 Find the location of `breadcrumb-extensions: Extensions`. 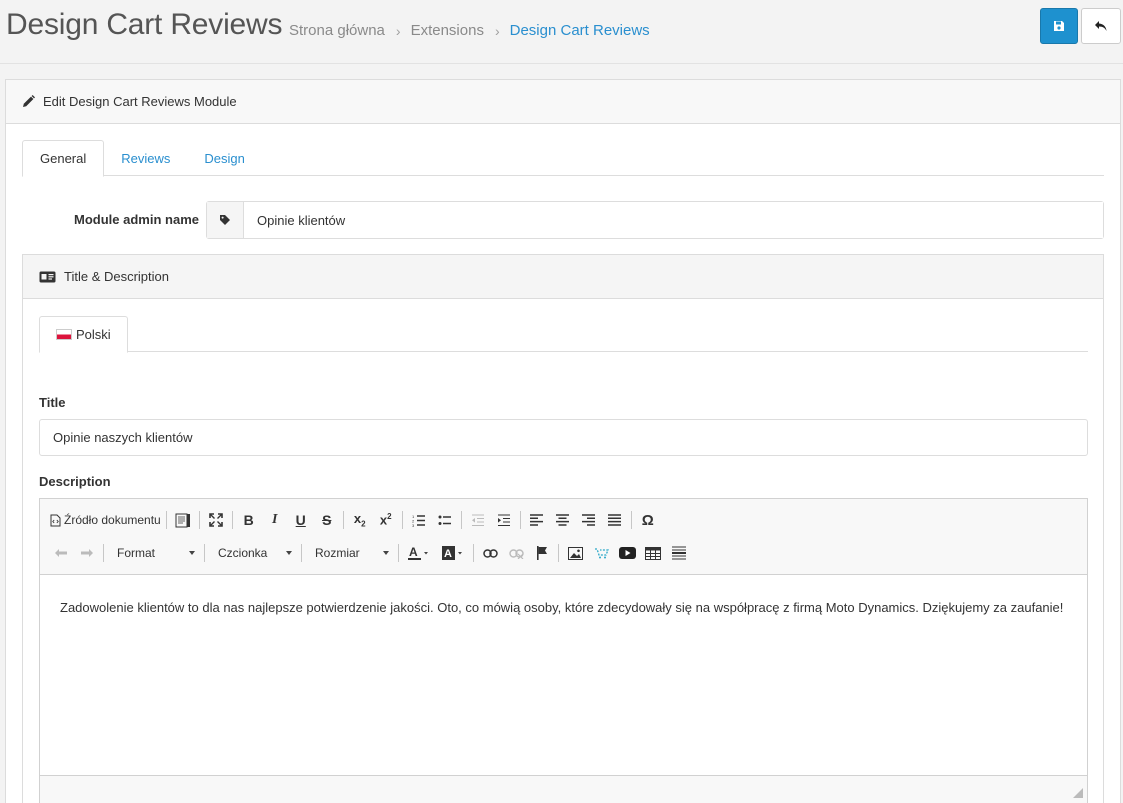

breadcrumb-extensions: Extensions is located at coordinates (447, 30).